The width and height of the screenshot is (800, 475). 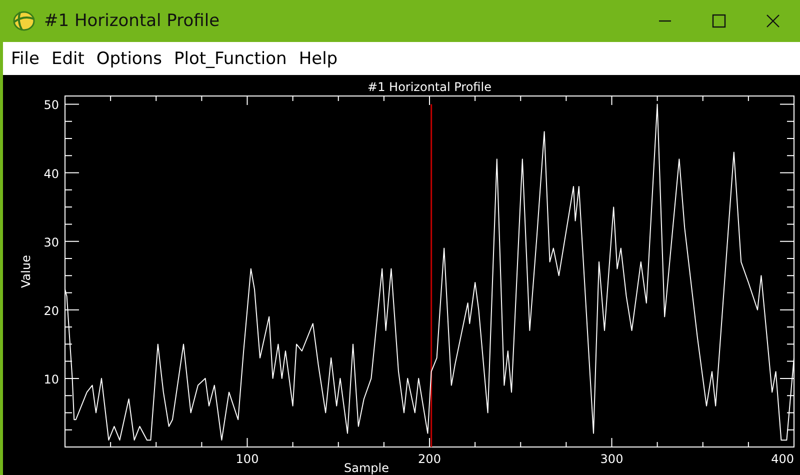 I want to click on chart-title: #1 Horizontal Profile, so click(x=430, y=87).